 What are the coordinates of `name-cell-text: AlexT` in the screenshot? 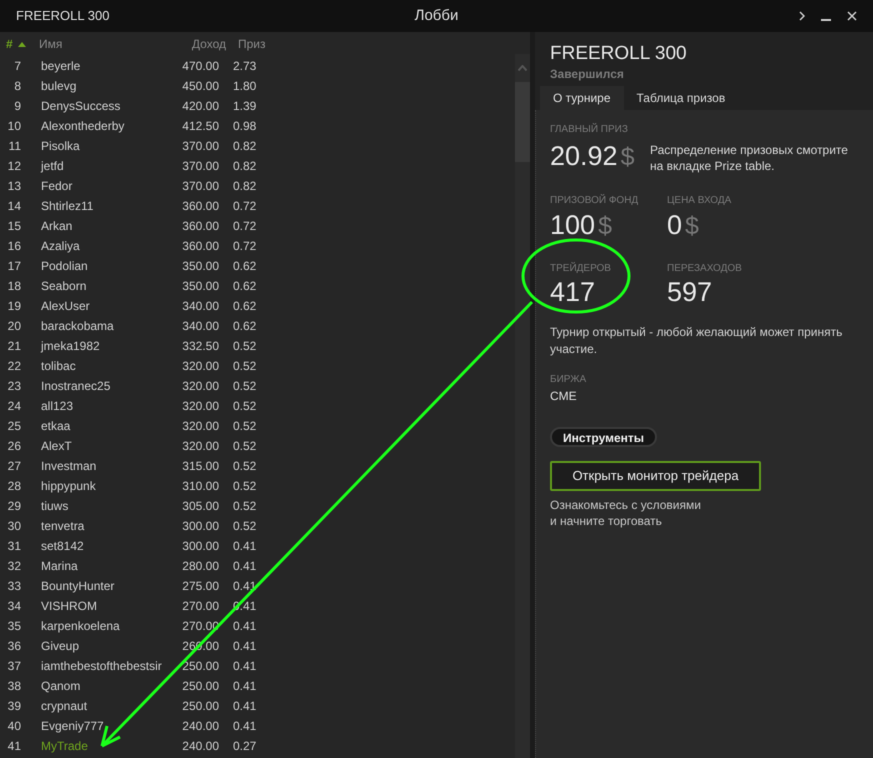 It's located at (56, 446).